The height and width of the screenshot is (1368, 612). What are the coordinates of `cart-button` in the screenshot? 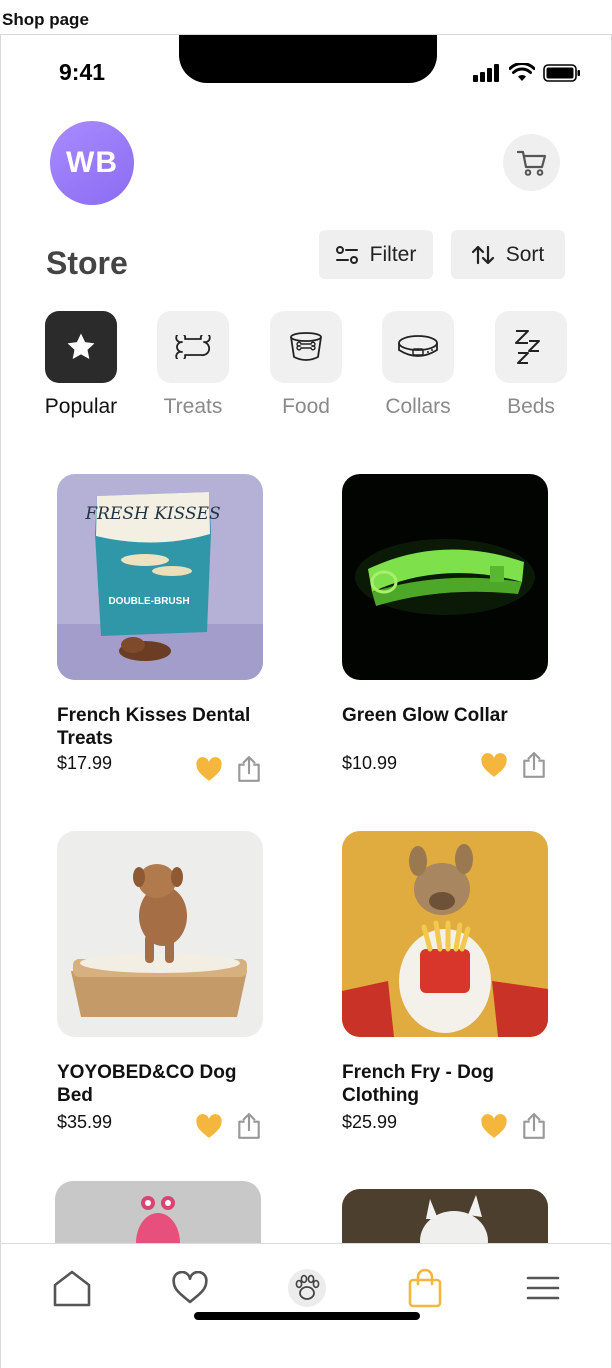 It's located at (531, 162).